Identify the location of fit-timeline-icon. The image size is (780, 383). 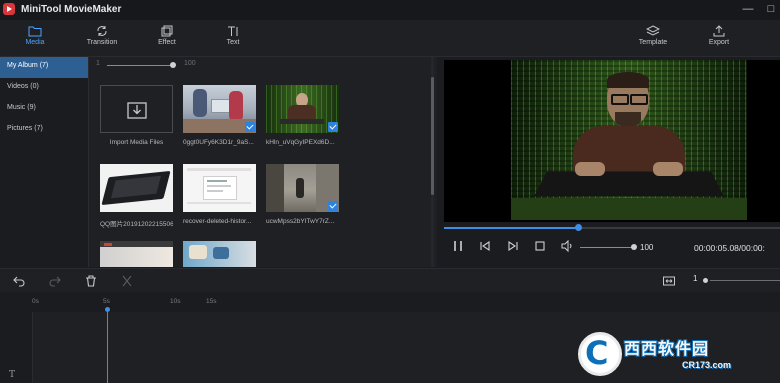
(669, 281).